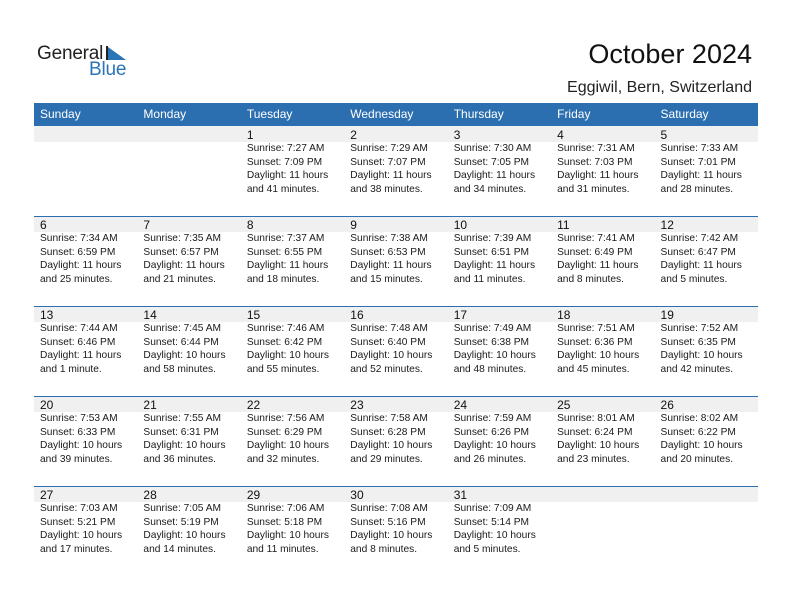  I want to click on daylight-minutes-text: and 17 minutes., so click(76, 549).